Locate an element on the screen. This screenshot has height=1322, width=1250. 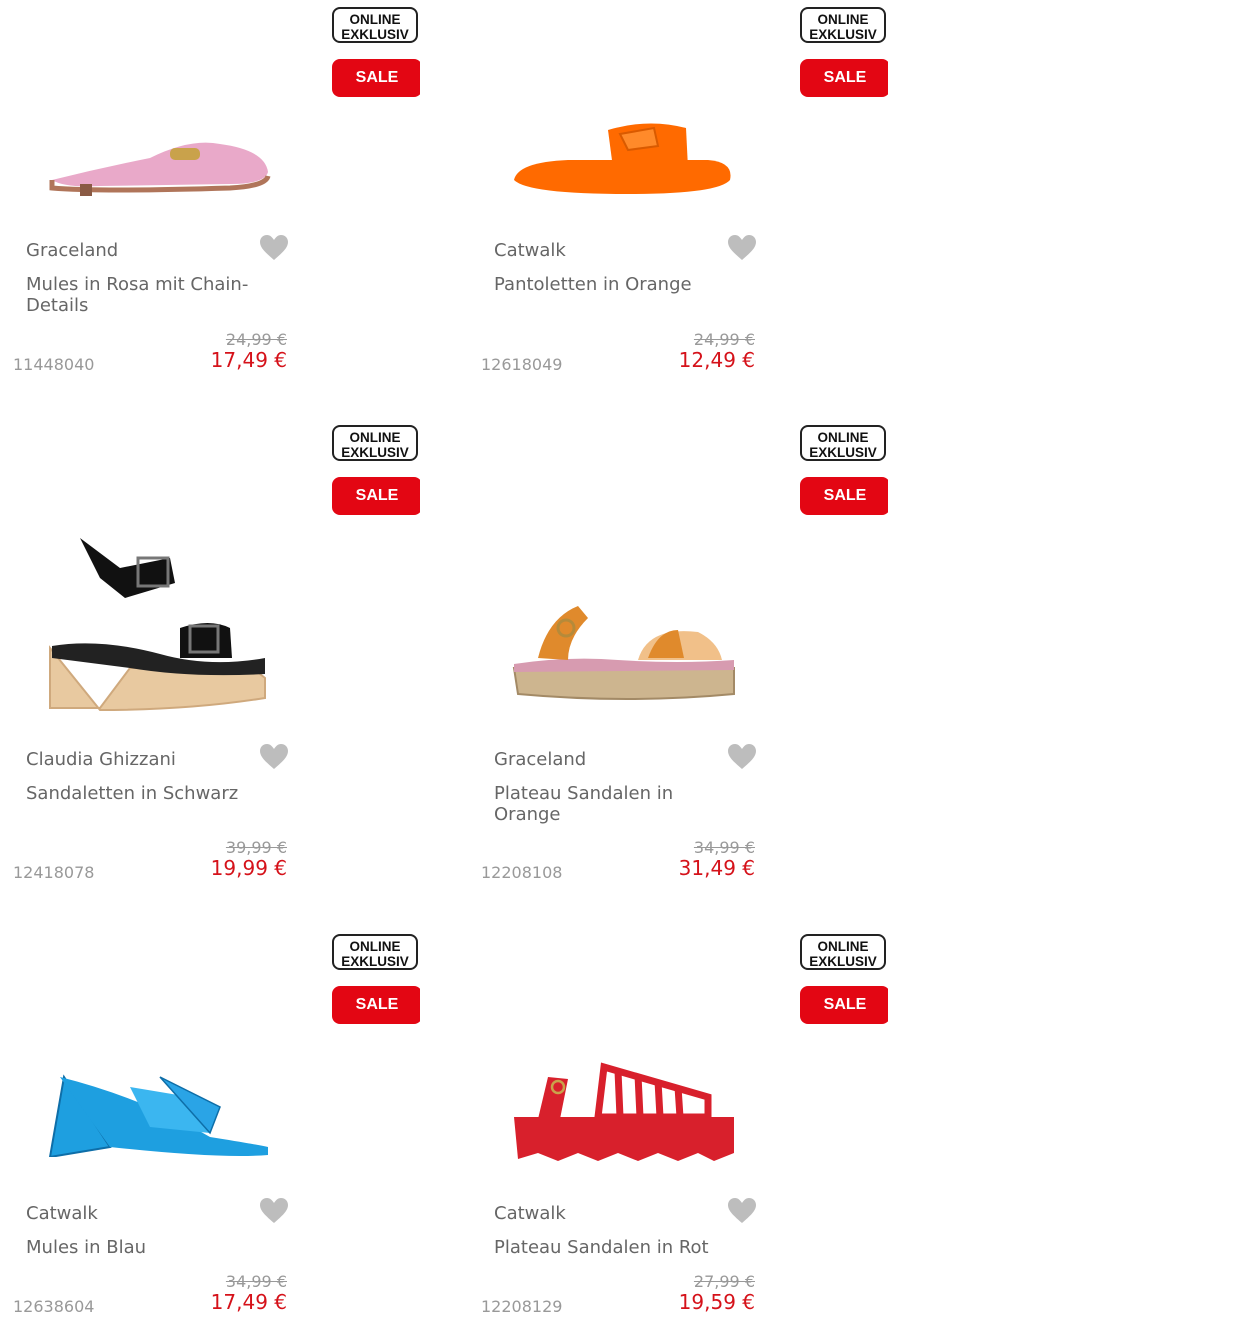
product-title: Plateau Sandalen in Orange is located at coordinates (619, 804).